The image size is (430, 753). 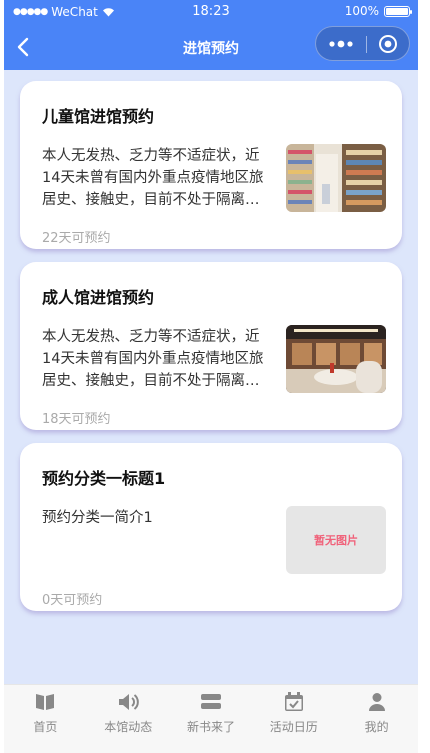 I want to click on tab-new-books: 新书来了, so click(x=211, y=719).